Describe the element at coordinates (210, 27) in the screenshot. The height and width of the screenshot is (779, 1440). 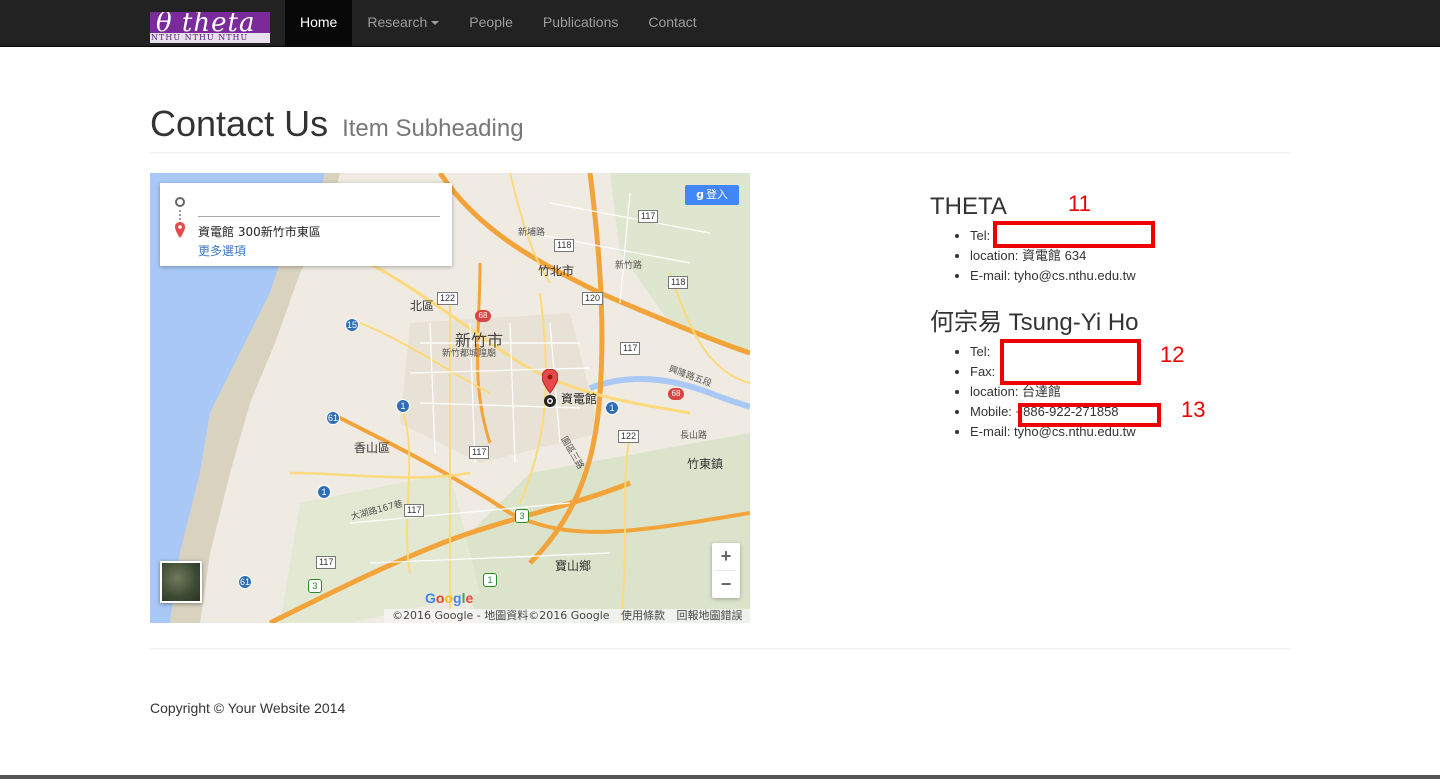
I see `brand-logo: θ theta NTHU NTHU NTHU` at that location.